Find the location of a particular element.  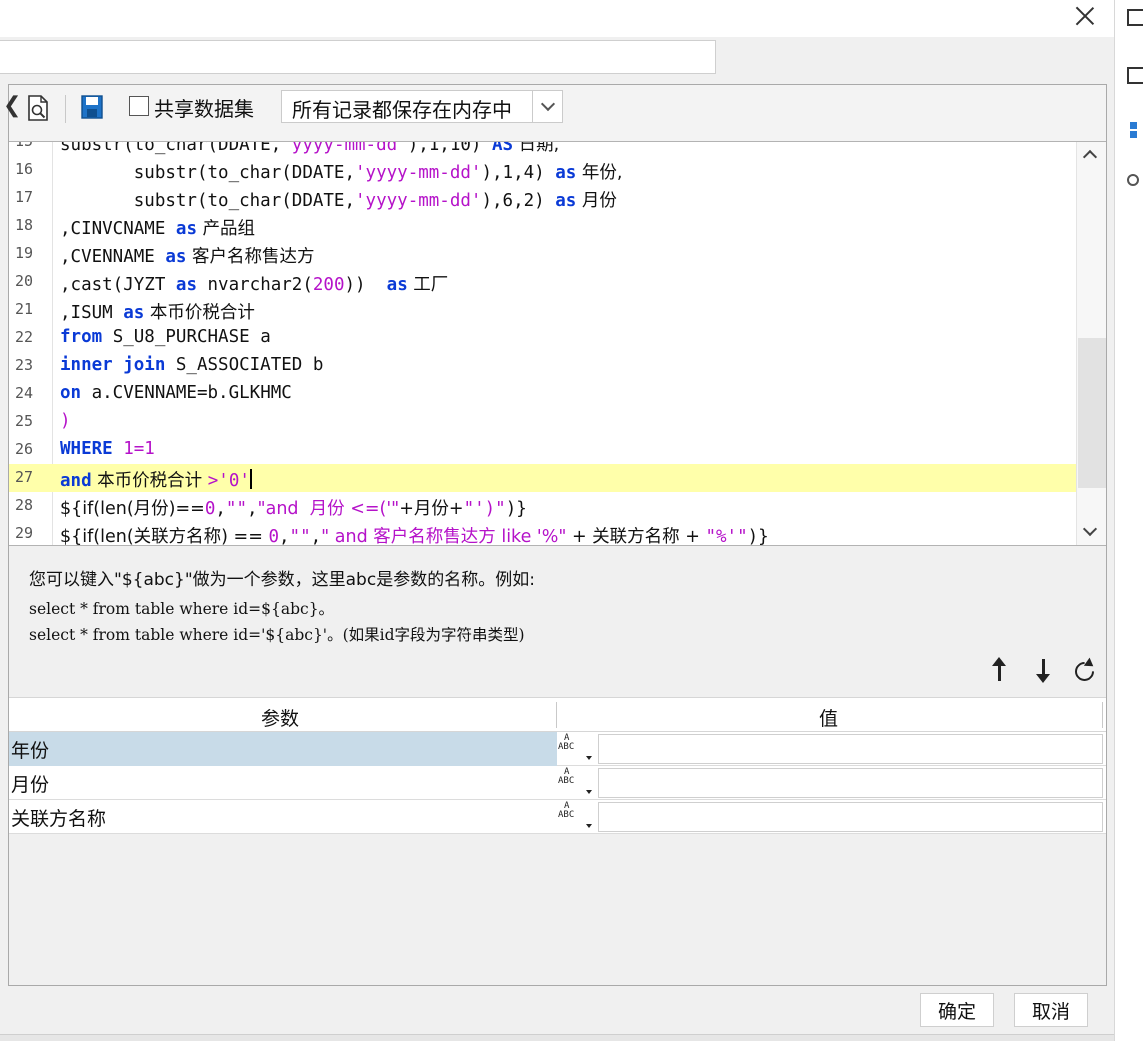

table-row: 年份 A ABC is located at coordinates (557, 749).